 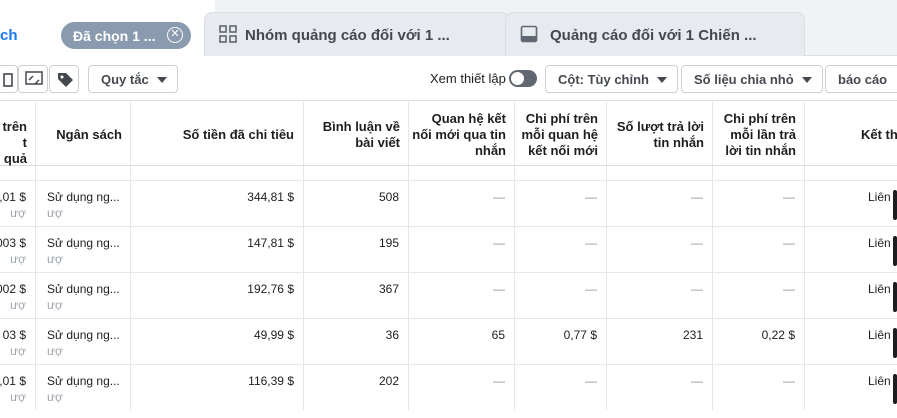 What do you see at coordinates (744, 79) in the screenshot?
I see `breakdown-label: Số liệu chia nhỏ` at bounding box center [744, 79].